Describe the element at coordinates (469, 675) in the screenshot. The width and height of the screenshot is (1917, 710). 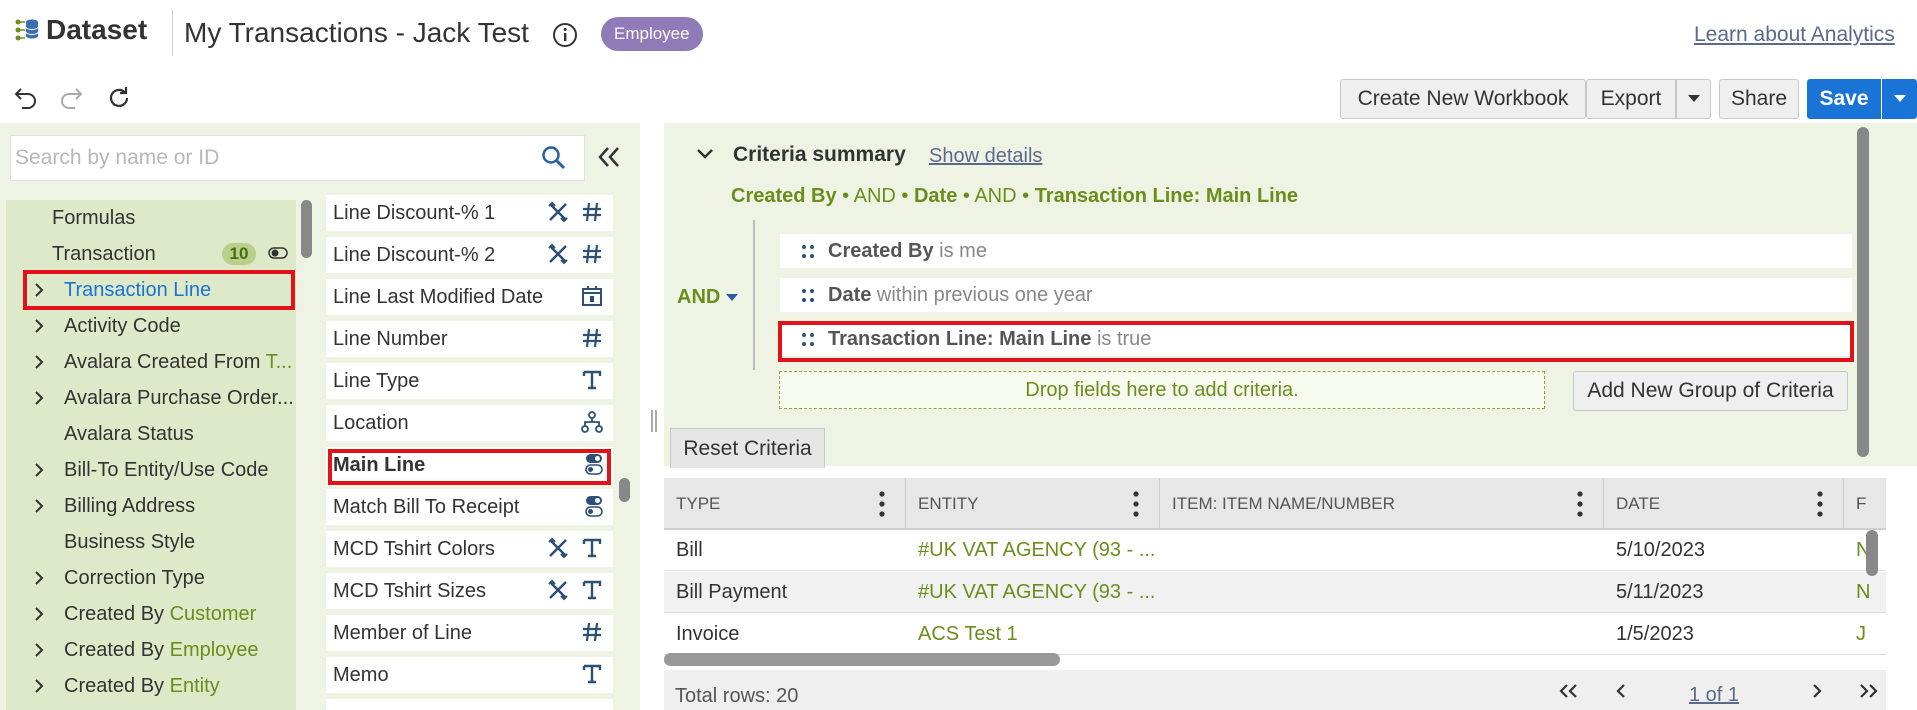
I see `field-memo: Memo` at that location.